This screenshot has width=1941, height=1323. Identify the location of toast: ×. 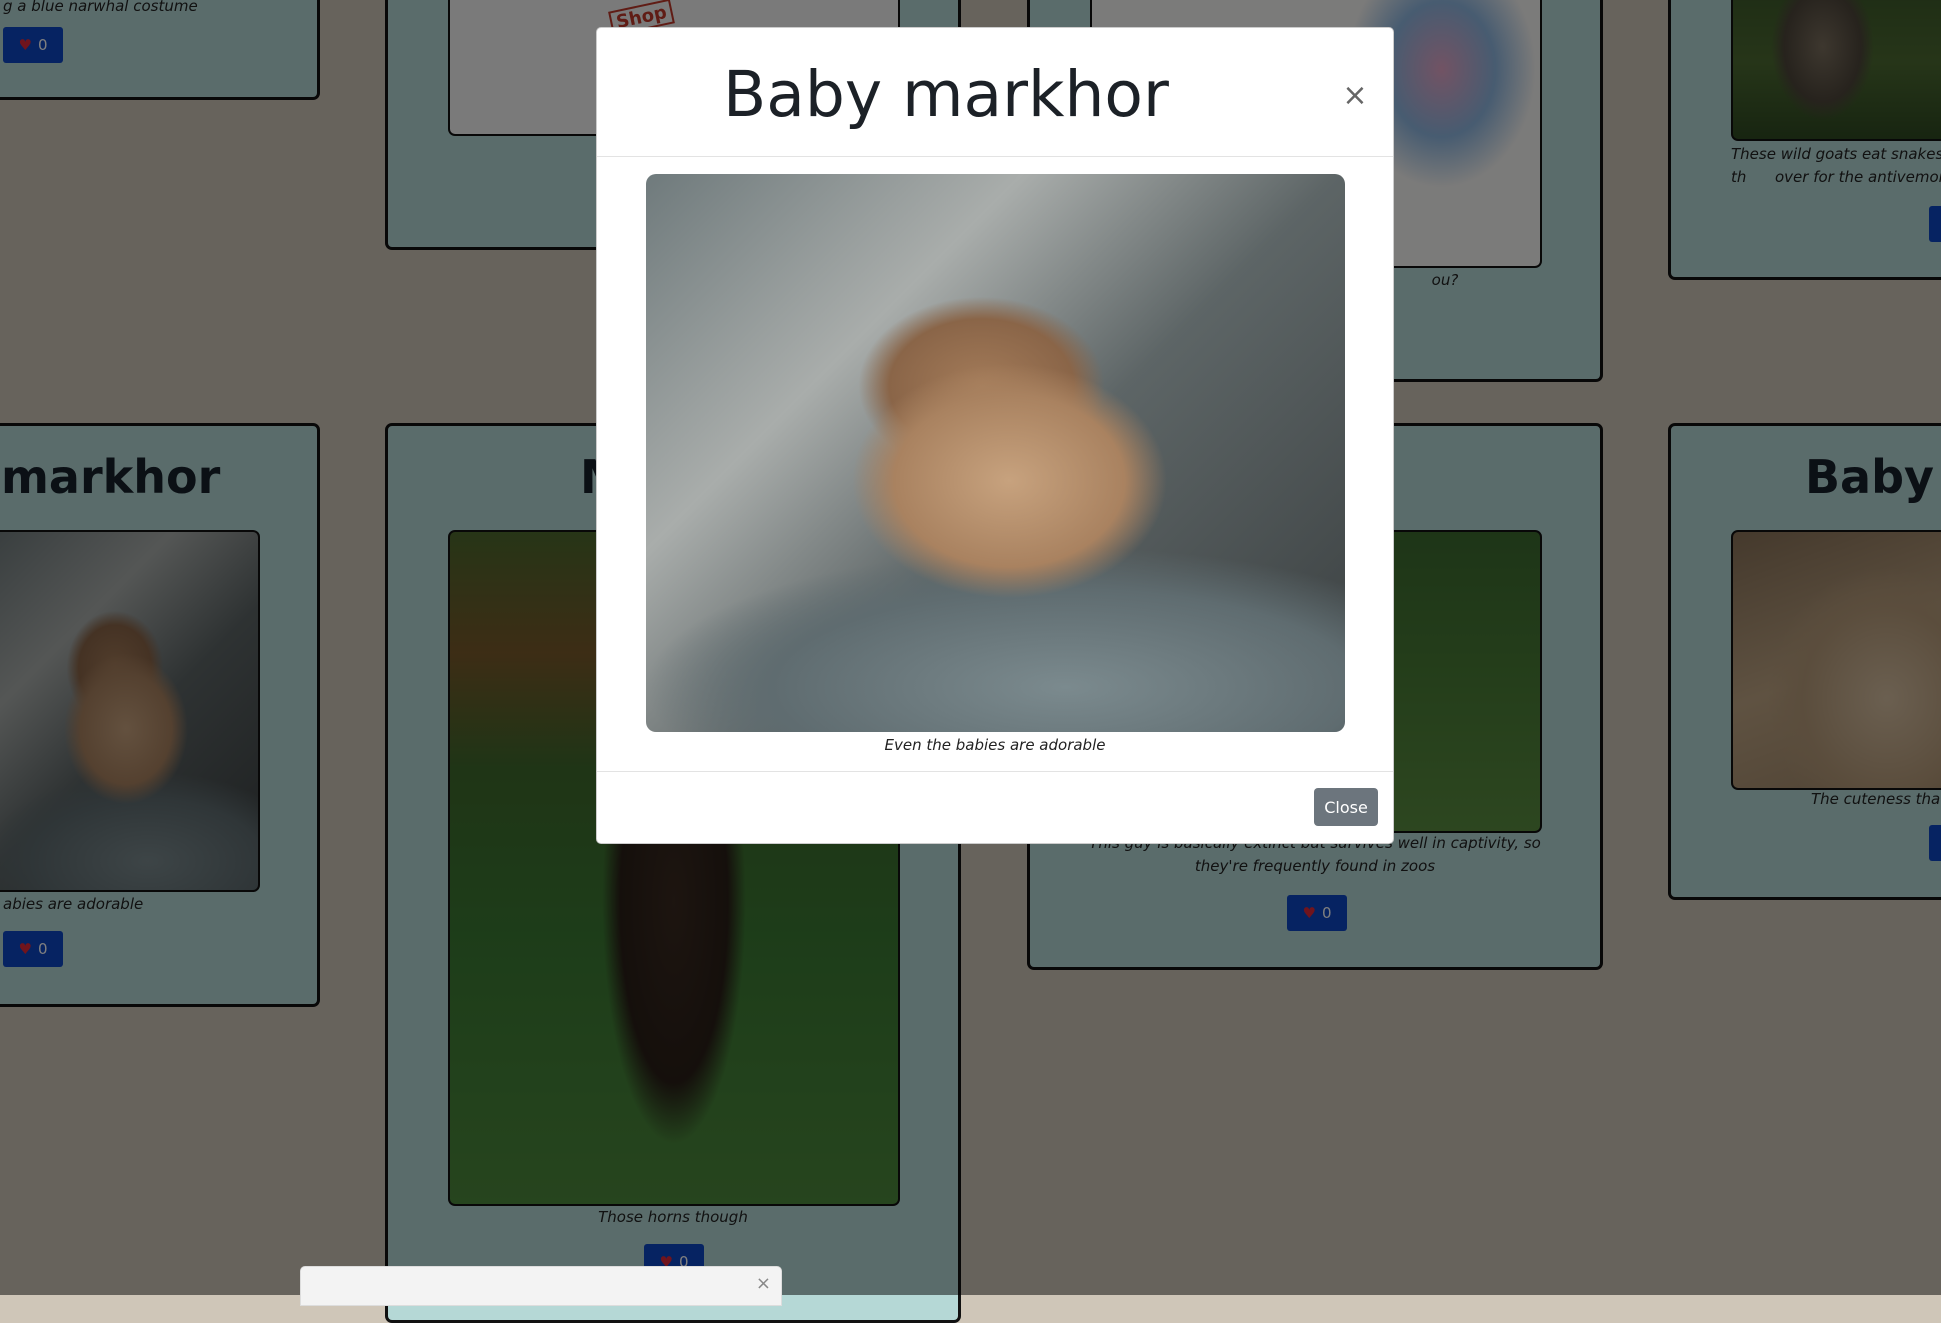
(541, 1286).